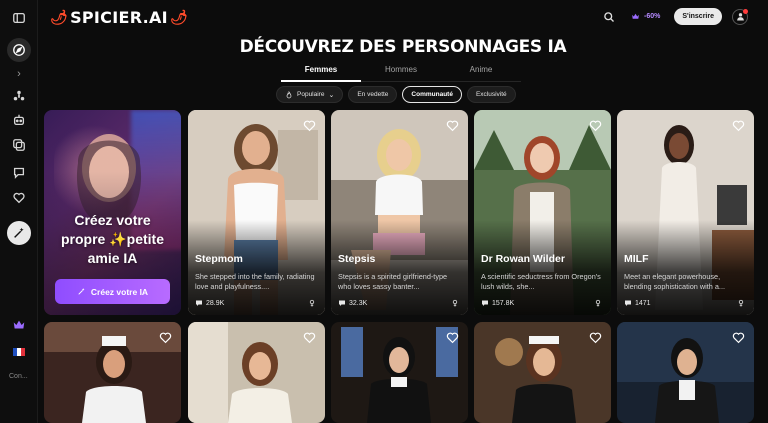  Describe the element at coordinates (403, 47) in the screenshot. I see `page-title: Découvrez des personnages IA` at that location.